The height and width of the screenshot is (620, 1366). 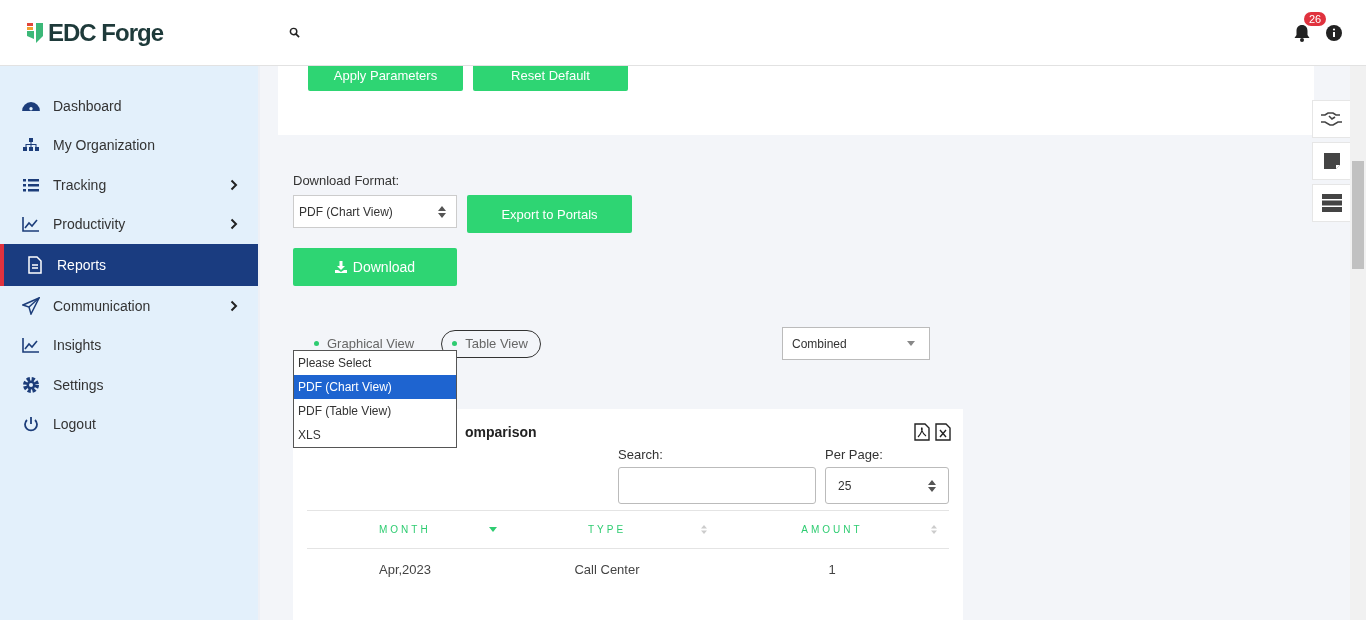 I want to click on per-page-select: 25, so click(x=887, y=485).